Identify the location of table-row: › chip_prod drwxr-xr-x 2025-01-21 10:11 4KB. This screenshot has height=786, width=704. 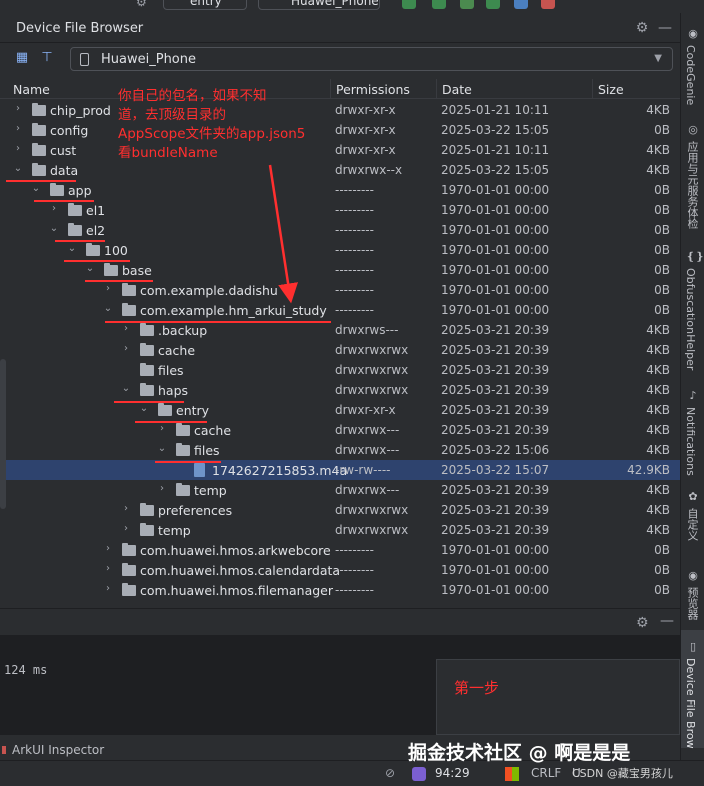
(340, 110).